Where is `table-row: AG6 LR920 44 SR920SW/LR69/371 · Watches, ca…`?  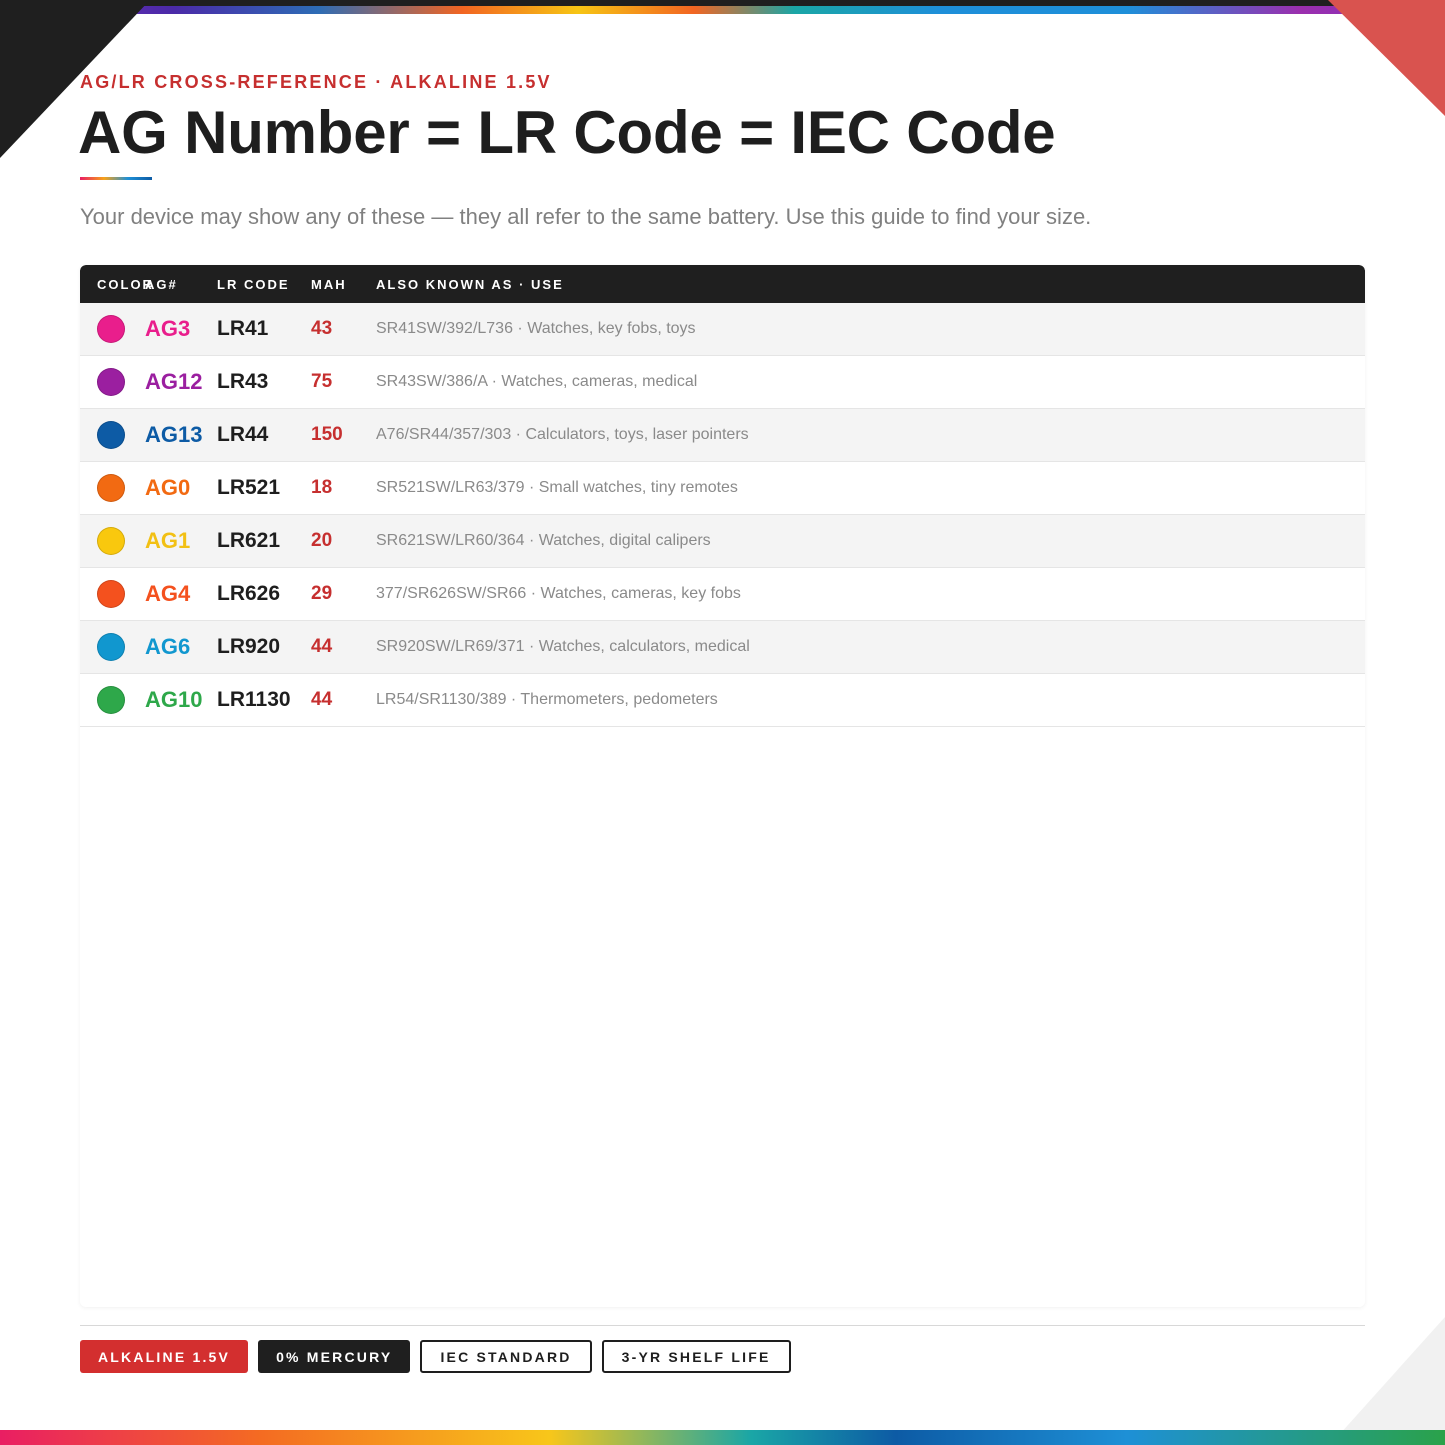 table-row: AG6 LR920 44 SR920SW/LR69/371 · Watches, ca… is located at coordinates (722, 647).